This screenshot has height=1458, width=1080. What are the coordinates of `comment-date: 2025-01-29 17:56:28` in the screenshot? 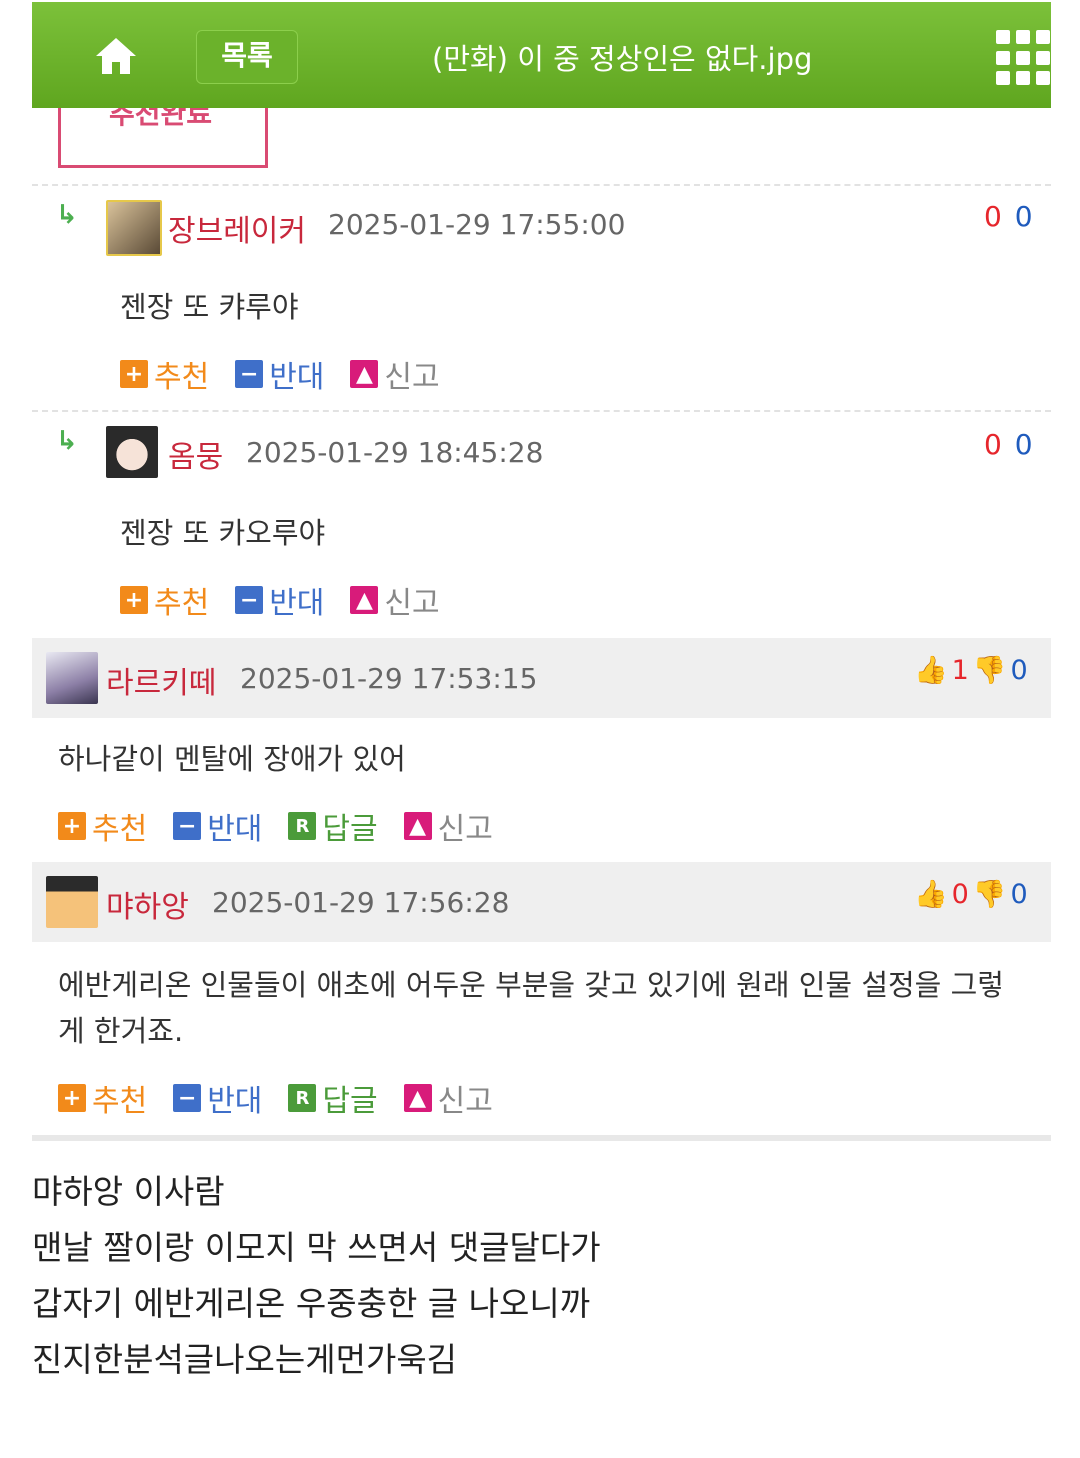 It's located at (361, 902).